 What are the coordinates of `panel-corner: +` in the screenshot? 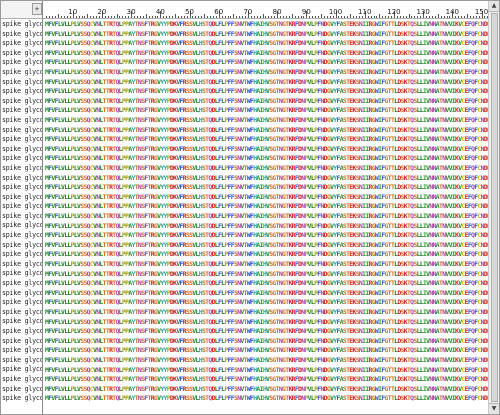 It's located at (21, 10).